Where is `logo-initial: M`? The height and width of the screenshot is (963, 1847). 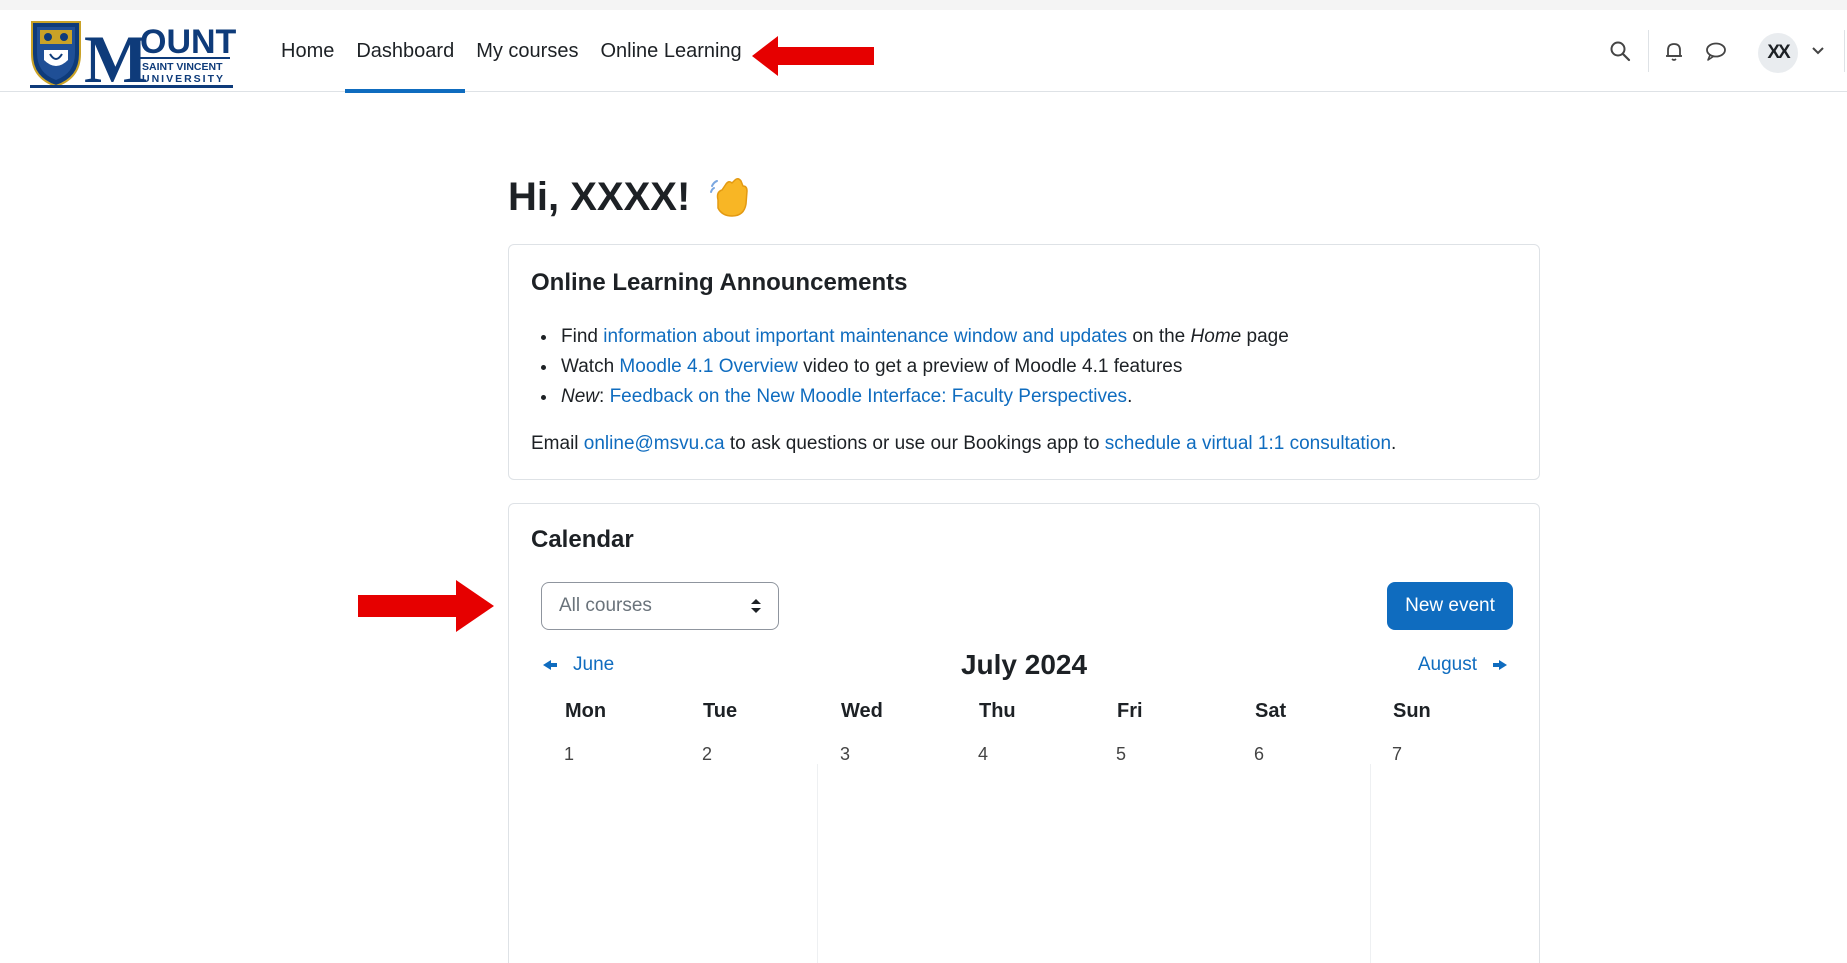 logo-initial: M is located at coordinates (116, 55).